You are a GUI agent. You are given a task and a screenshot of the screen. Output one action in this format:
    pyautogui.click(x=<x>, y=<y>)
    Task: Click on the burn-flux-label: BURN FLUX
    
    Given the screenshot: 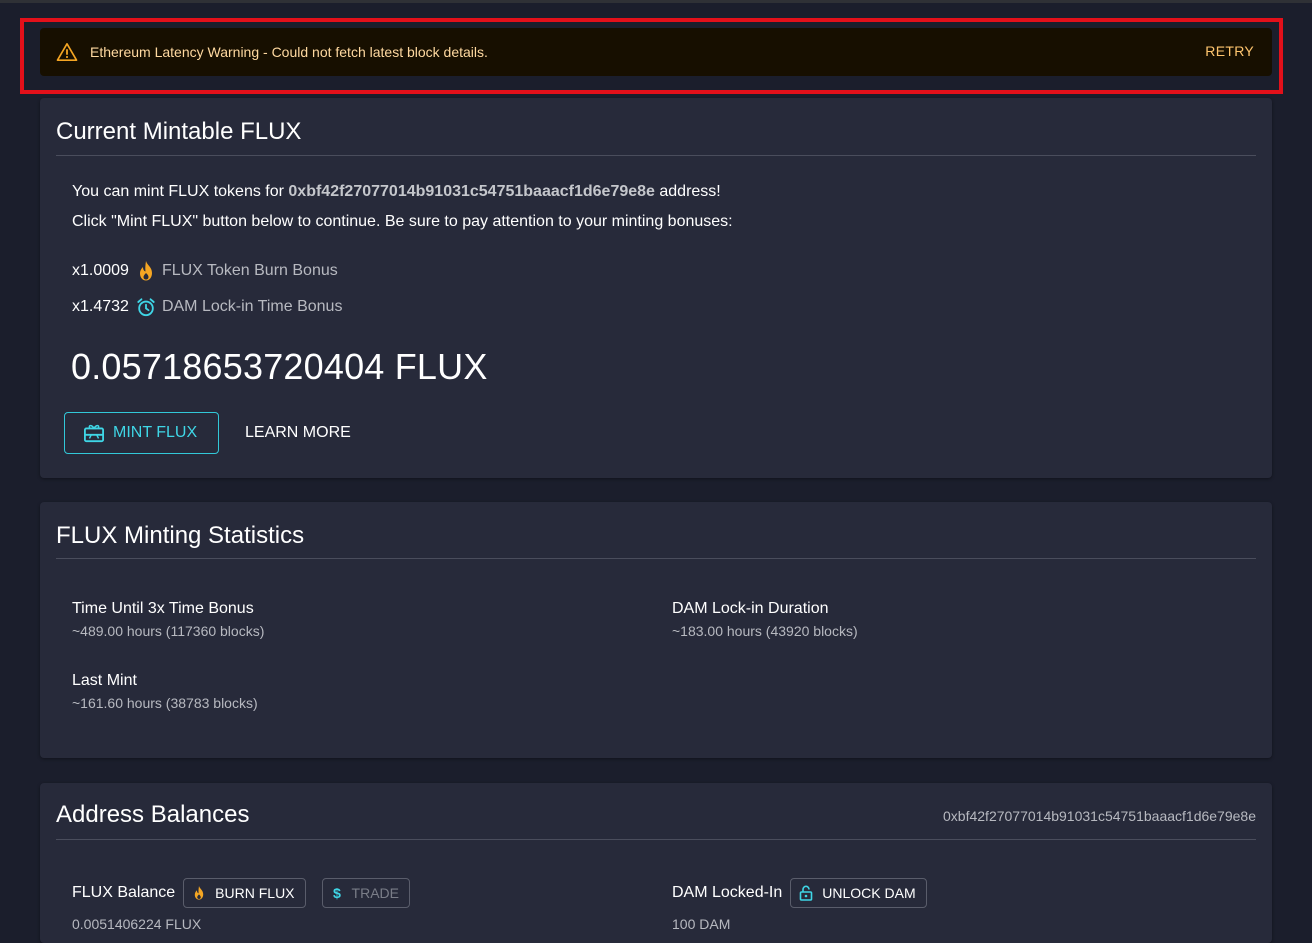 What is the action you would take?
    pyautogui.click(x=255, y=893)
    